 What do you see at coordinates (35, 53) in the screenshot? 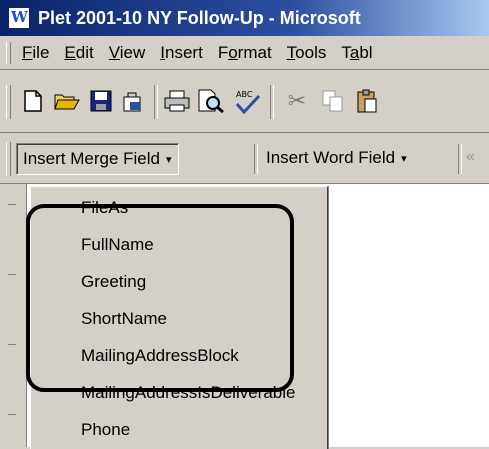
I see `menu-file: File` at bounding box center [35, 53].